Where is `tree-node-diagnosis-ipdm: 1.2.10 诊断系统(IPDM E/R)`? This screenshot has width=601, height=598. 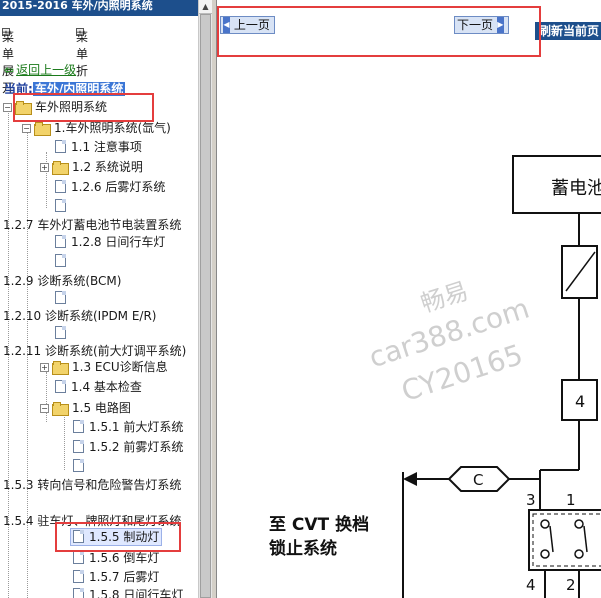
tree-node-diagnosis-ipdm: 1.2.10 诊断系统(IPDM E/R) is located at coordinates (80, 316).